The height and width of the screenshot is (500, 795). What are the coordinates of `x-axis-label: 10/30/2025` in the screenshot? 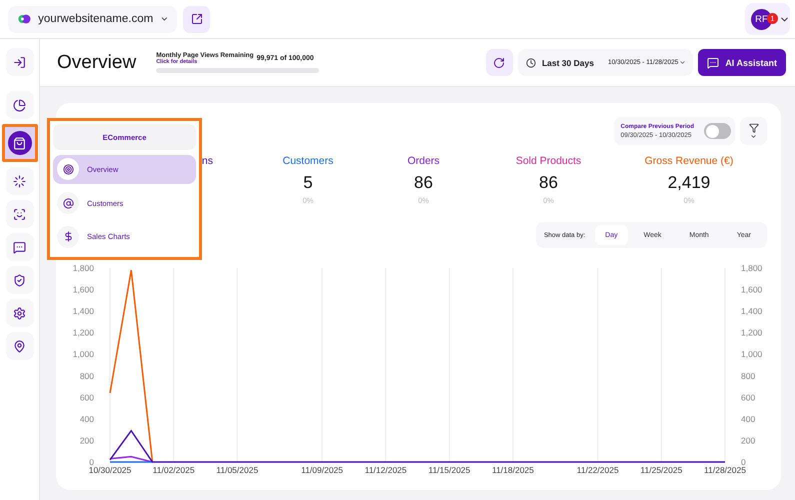 It's located at (110, 470).